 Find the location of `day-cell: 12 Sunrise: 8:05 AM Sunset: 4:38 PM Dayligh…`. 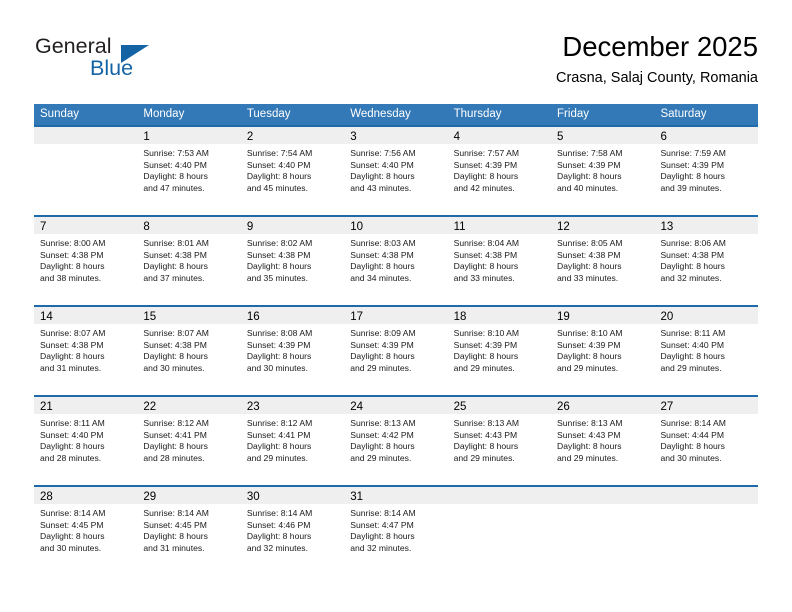

day-cell: 12 Sunrise: 8:05 AM Sunset: 4:38 PM Dayligh… is located at coordinates (603, 261).